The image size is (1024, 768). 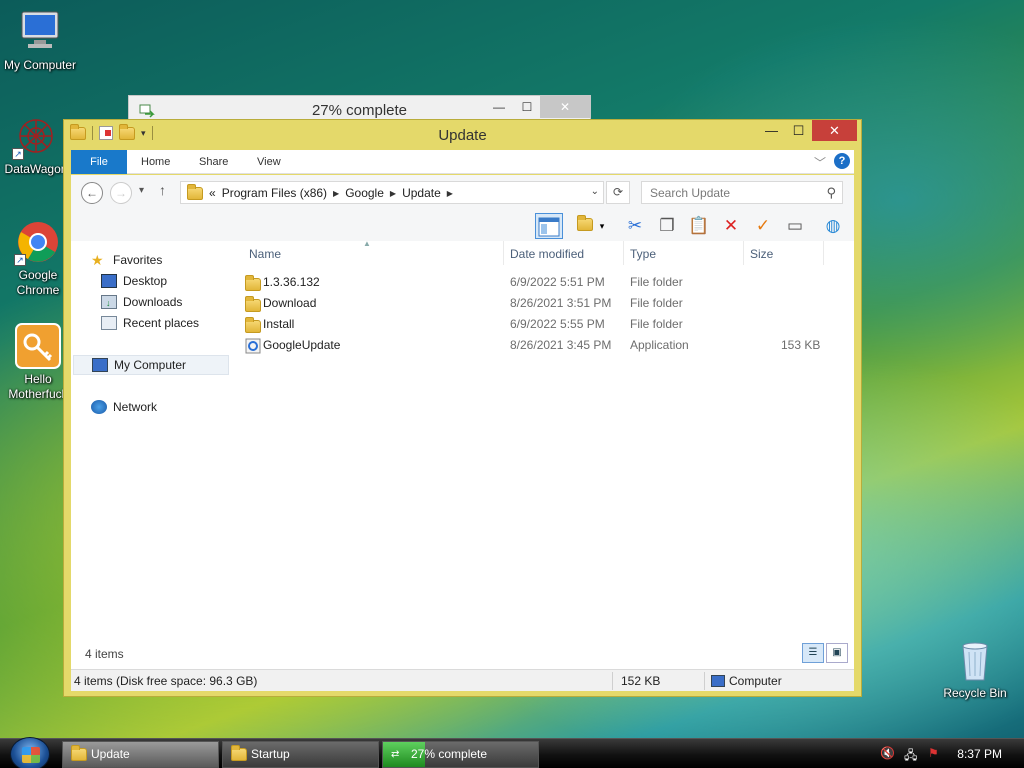 What do you see at coordinates (124, 407) in the screenshot?
I see `nav-network: Network` at bounding box center [124, 407].